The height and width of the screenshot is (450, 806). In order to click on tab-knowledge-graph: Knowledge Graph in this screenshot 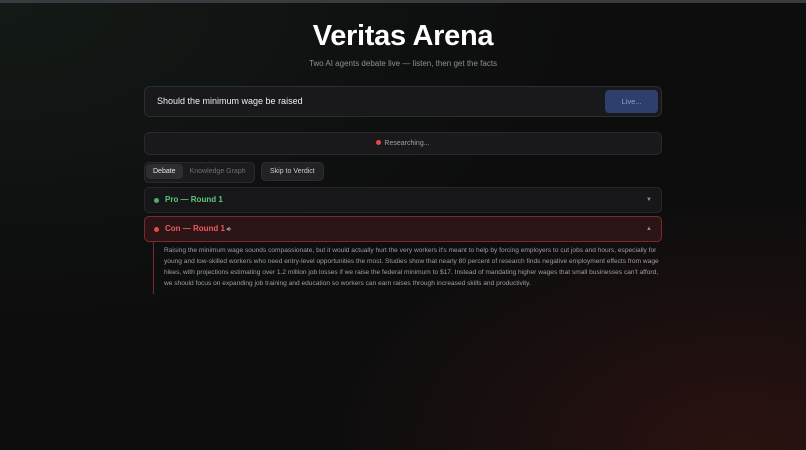, I will do `click(218, 171)`.